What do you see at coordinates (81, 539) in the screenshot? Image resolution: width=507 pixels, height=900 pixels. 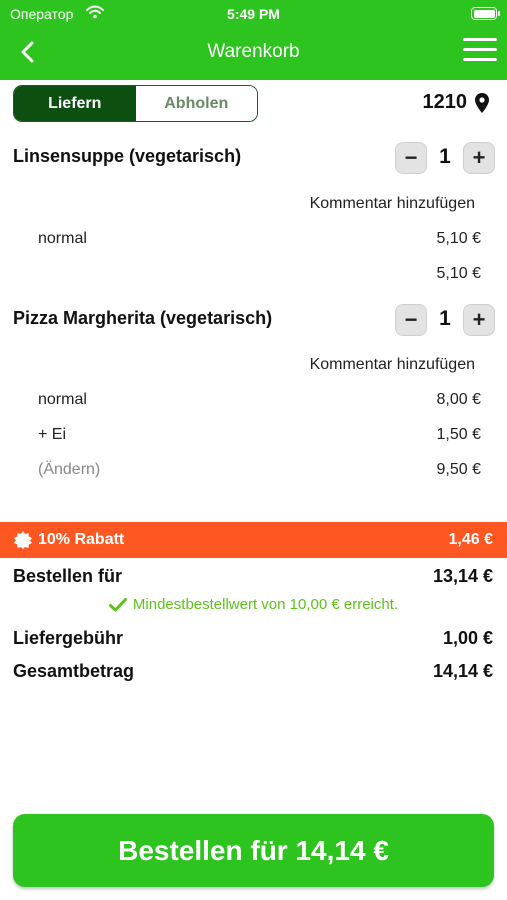 I see `discount-label: 10% Rabatt` at bounding box center [81, 539].